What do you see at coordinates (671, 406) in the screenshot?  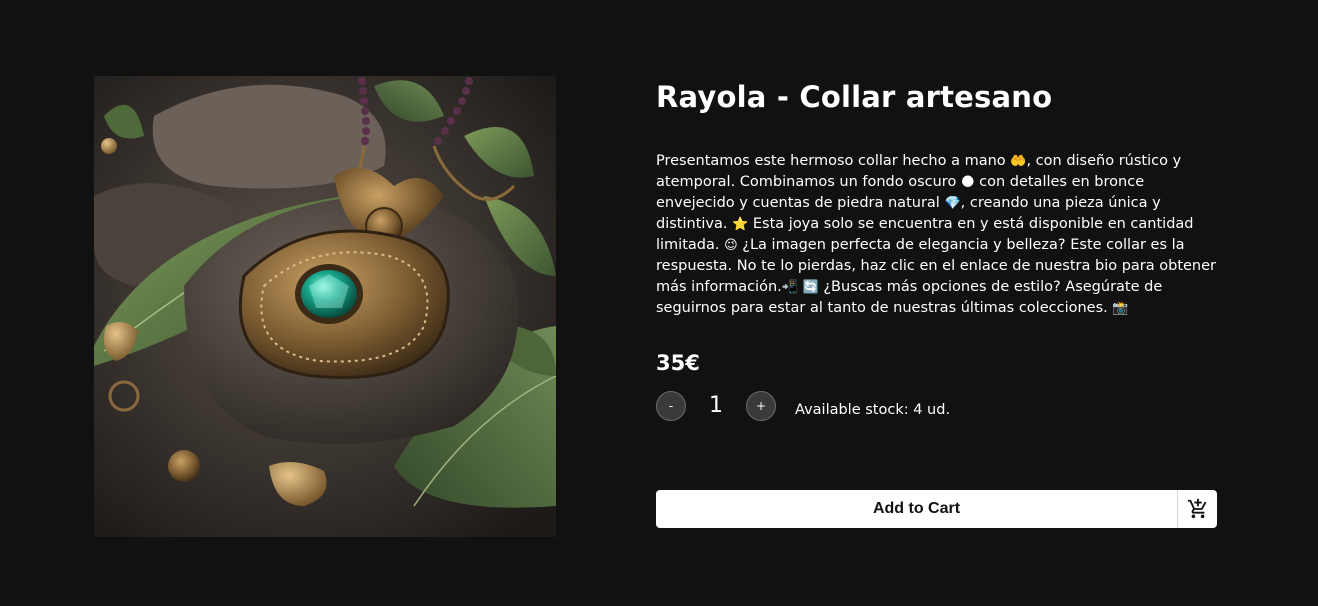 I see `quantity-decrease-button: -` at bounding box center [671, 406].